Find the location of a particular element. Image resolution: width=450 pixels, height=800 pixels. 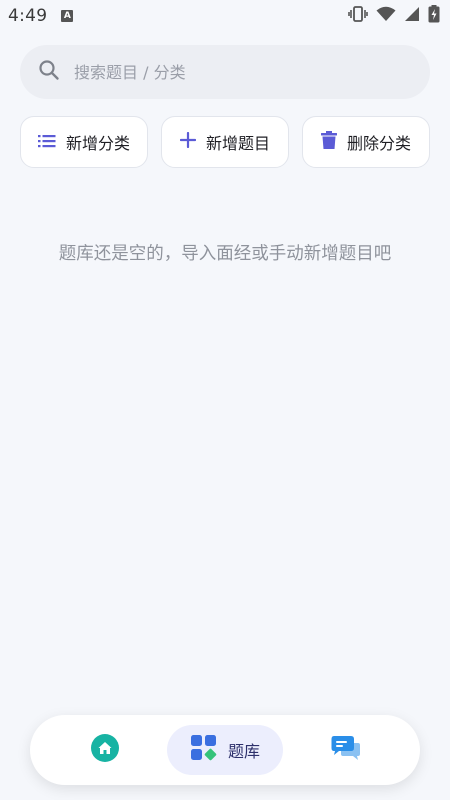

add-question-button: 新增题目 is located at coordinates (225, 142).